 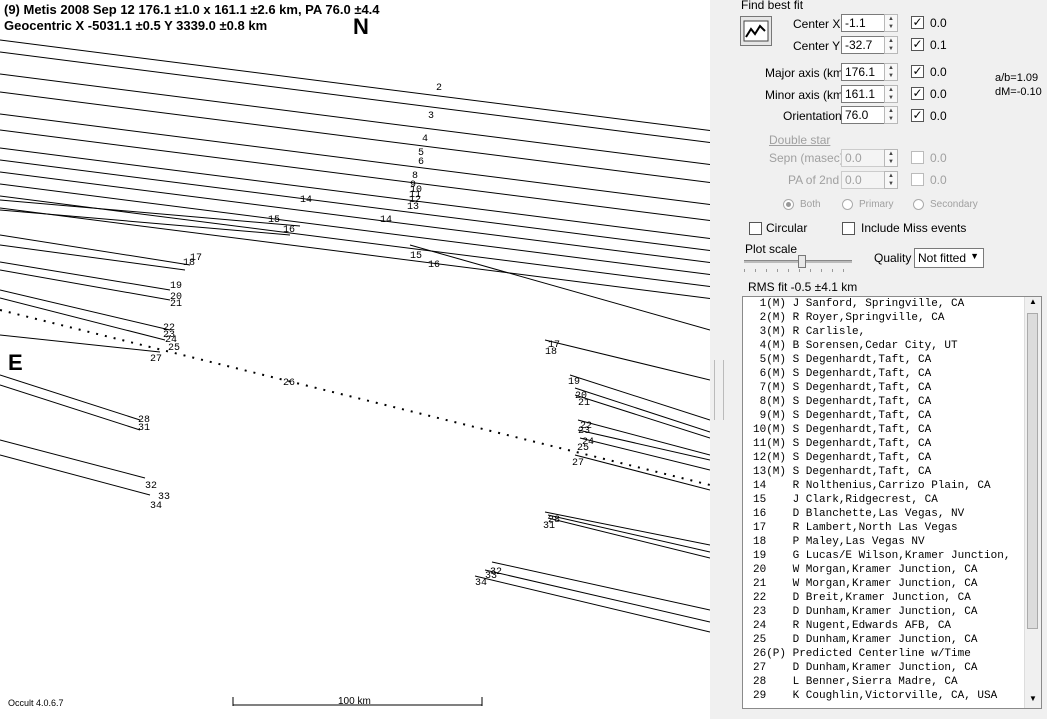 I want to click on minor-axis-spinner: ▲ ▼, so click(x=891, y=94).